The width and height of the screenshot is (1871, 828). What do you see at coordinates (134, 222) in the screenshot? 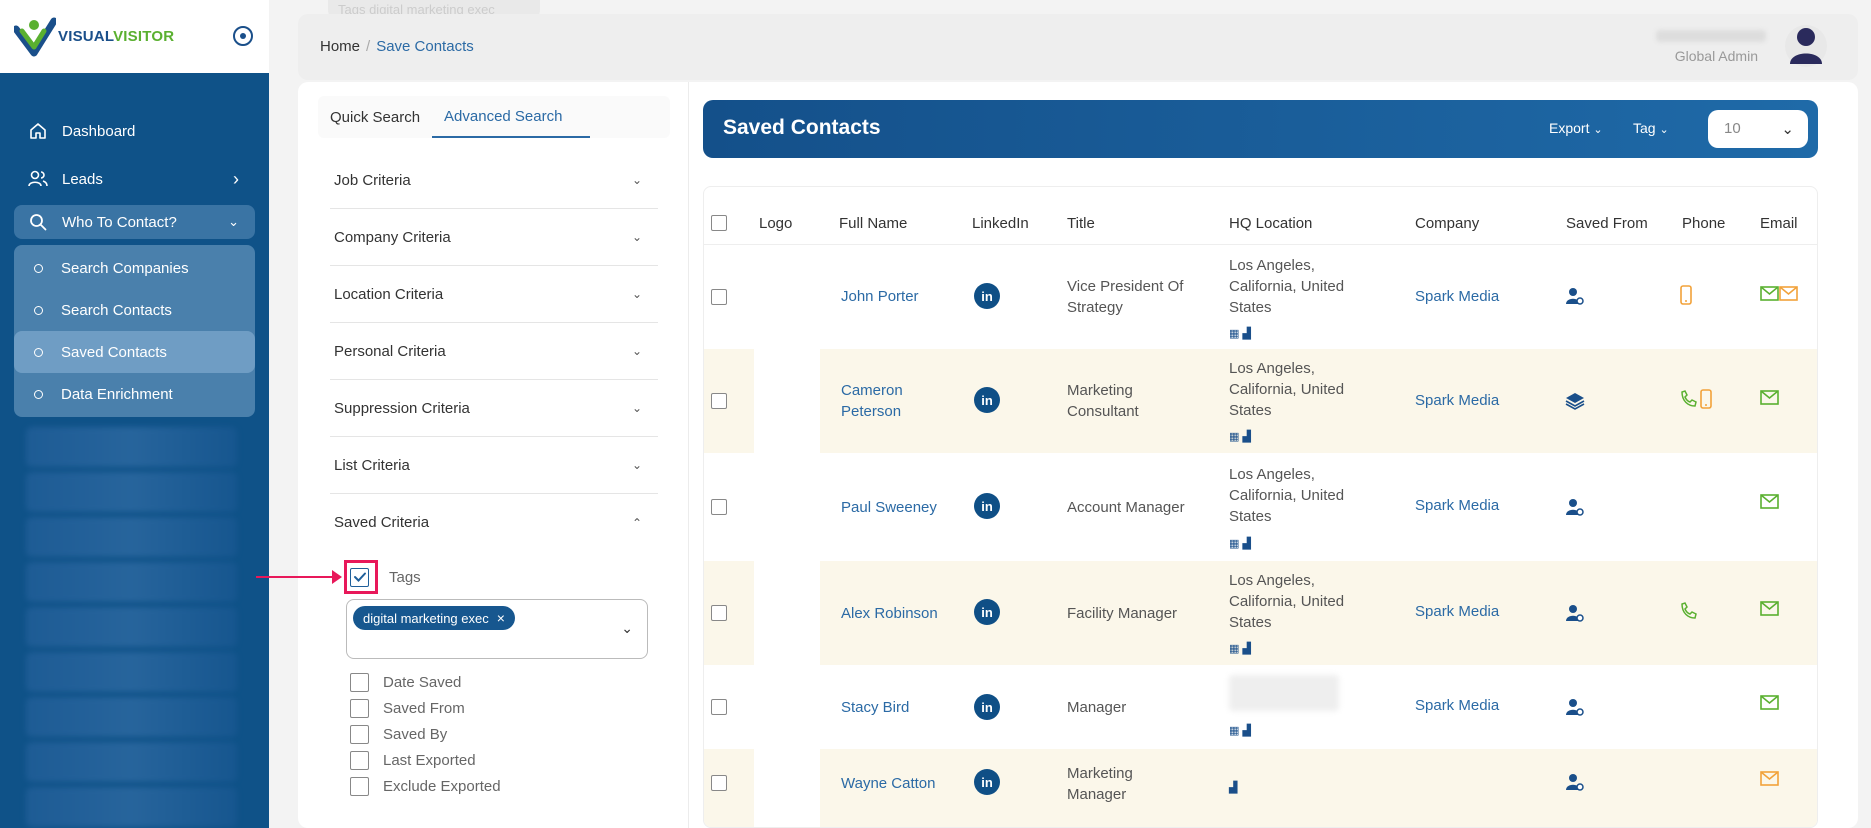
I see `sidebar-item-who-to-contact: Who To Contact? ⌄` at bounding box center [134, 222].